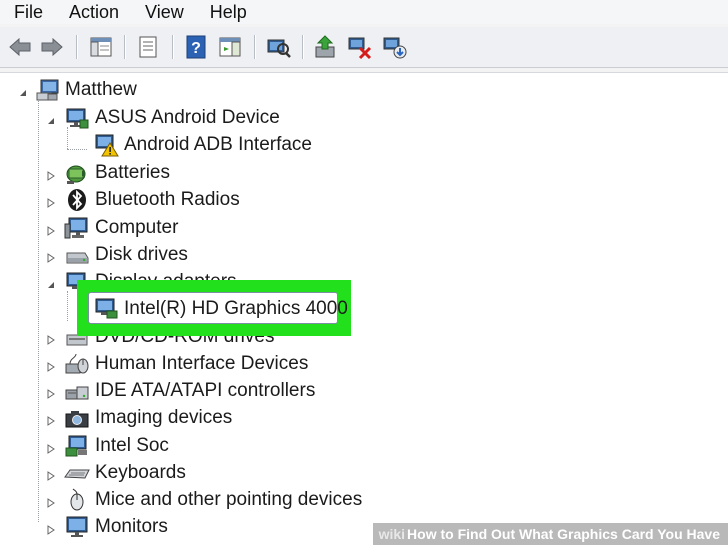 The image size is (728, 546). I want to click on tree-item-label: Computer, so click(137, 227).